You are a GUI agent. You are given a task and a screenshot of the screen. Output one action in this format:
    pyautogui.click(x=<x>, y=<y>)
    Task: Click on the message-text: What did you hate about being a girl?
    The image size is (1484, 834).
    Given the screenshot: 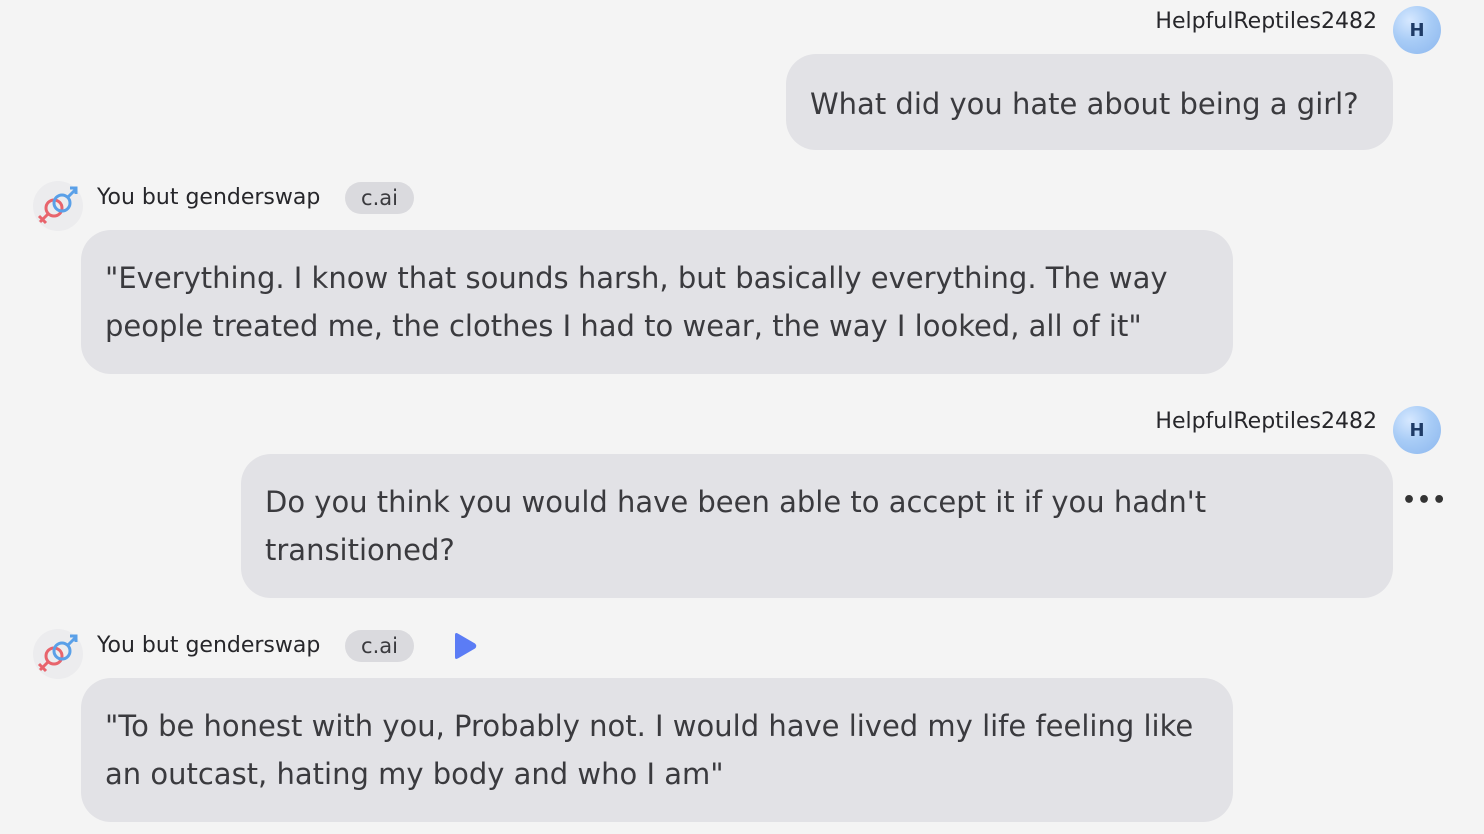 What is the action you would take?
    pyautogui.click(x=1084, y=104)
    